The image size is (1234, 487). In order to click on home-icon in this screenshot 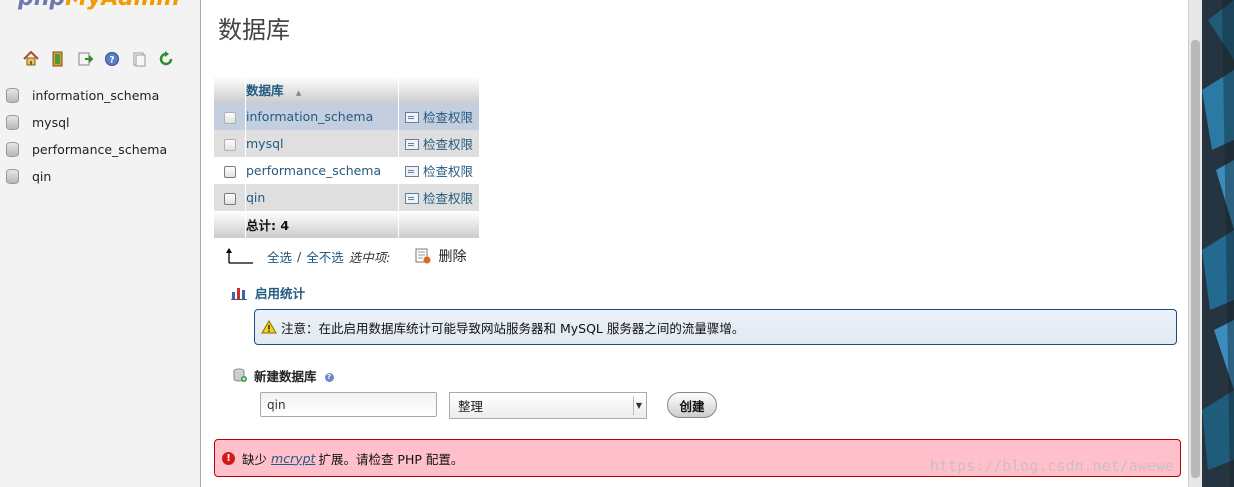, I will do `click(30, 58)`.